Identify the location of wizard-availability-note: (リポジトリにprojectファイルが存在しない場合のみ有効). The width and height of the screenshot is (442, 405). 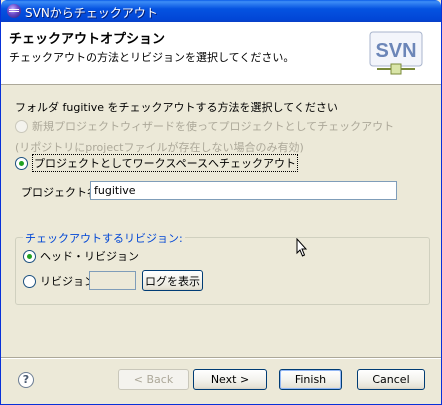
(159, 147).